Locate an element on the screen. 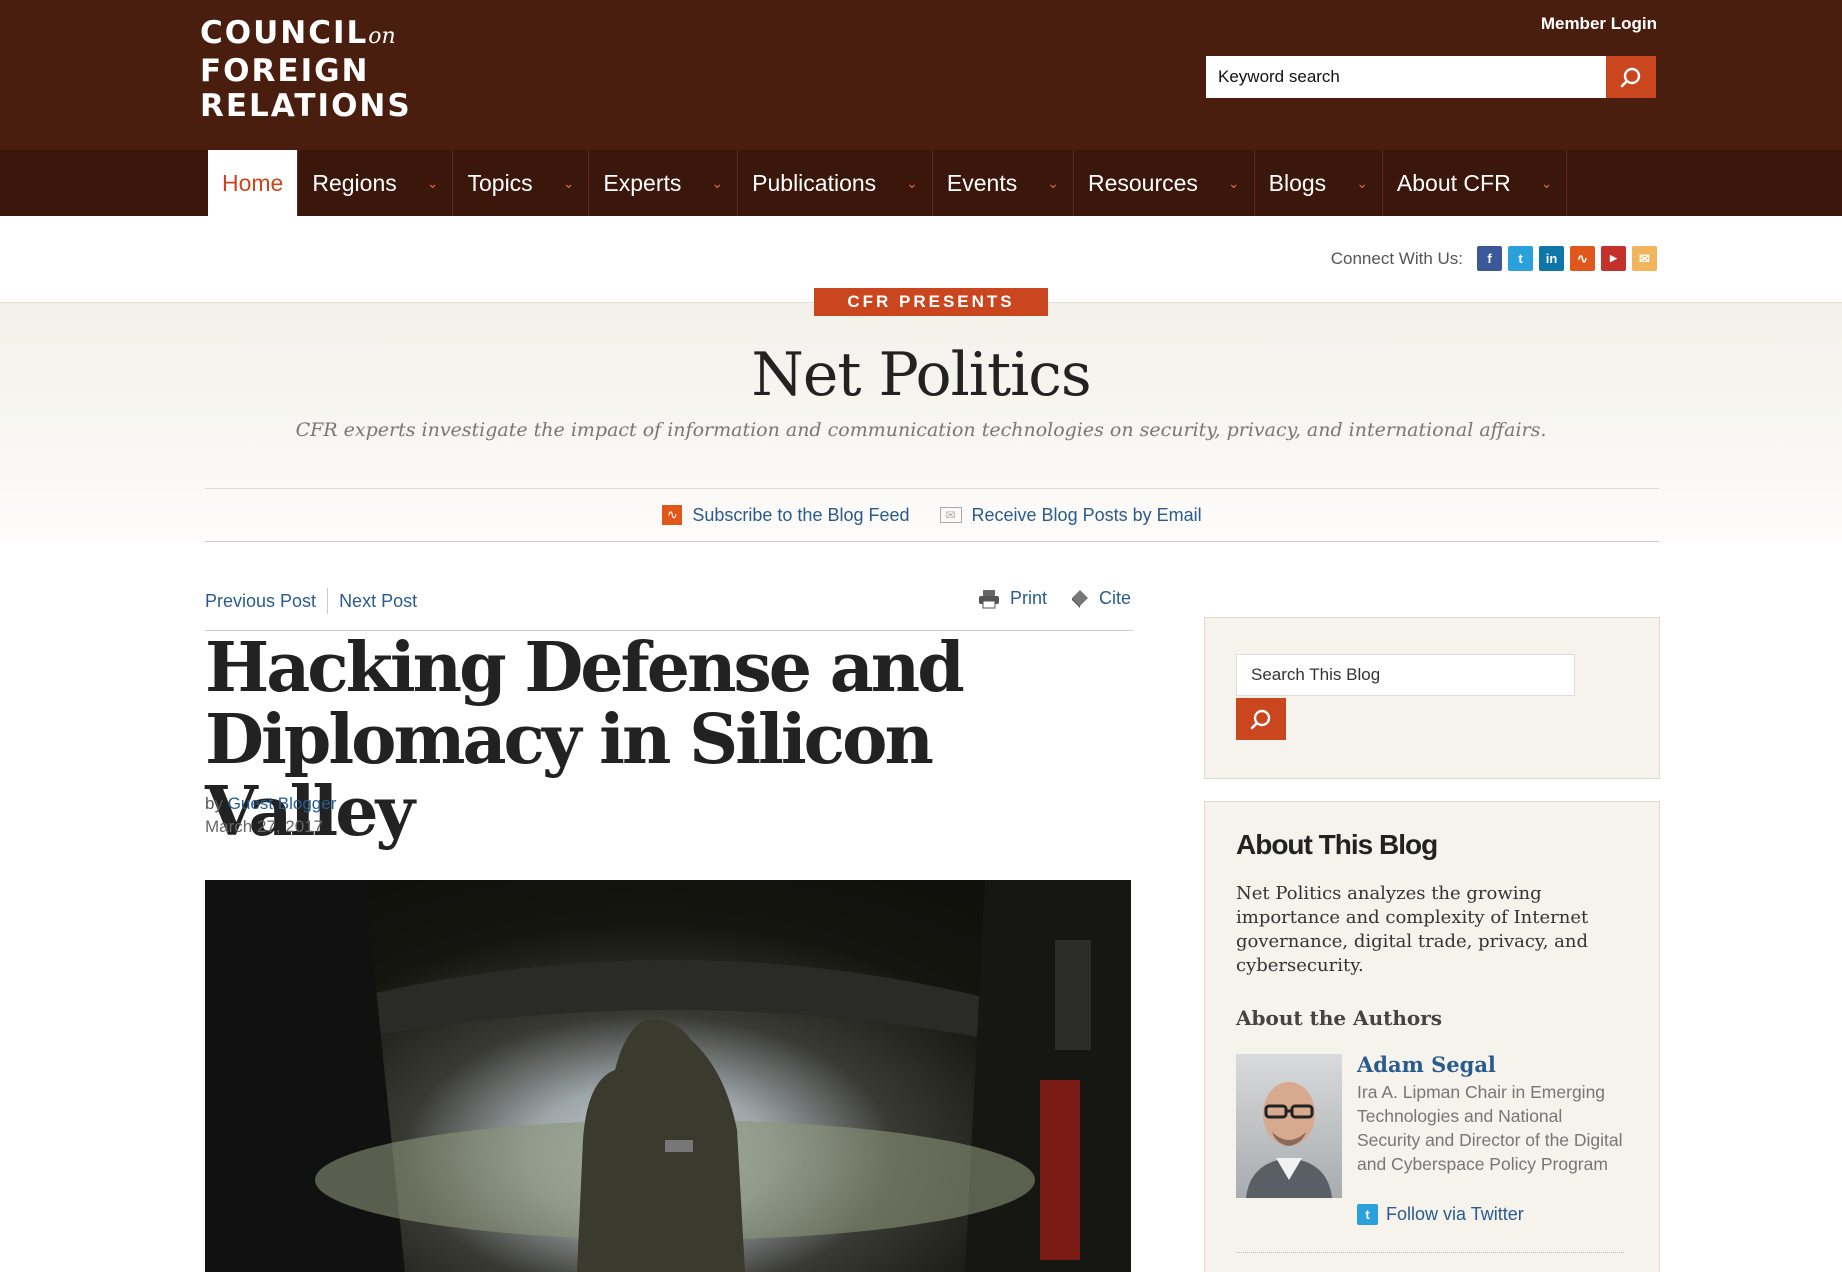  post-navigation: Previous Post Next Post is located at coordinates (311, 601).